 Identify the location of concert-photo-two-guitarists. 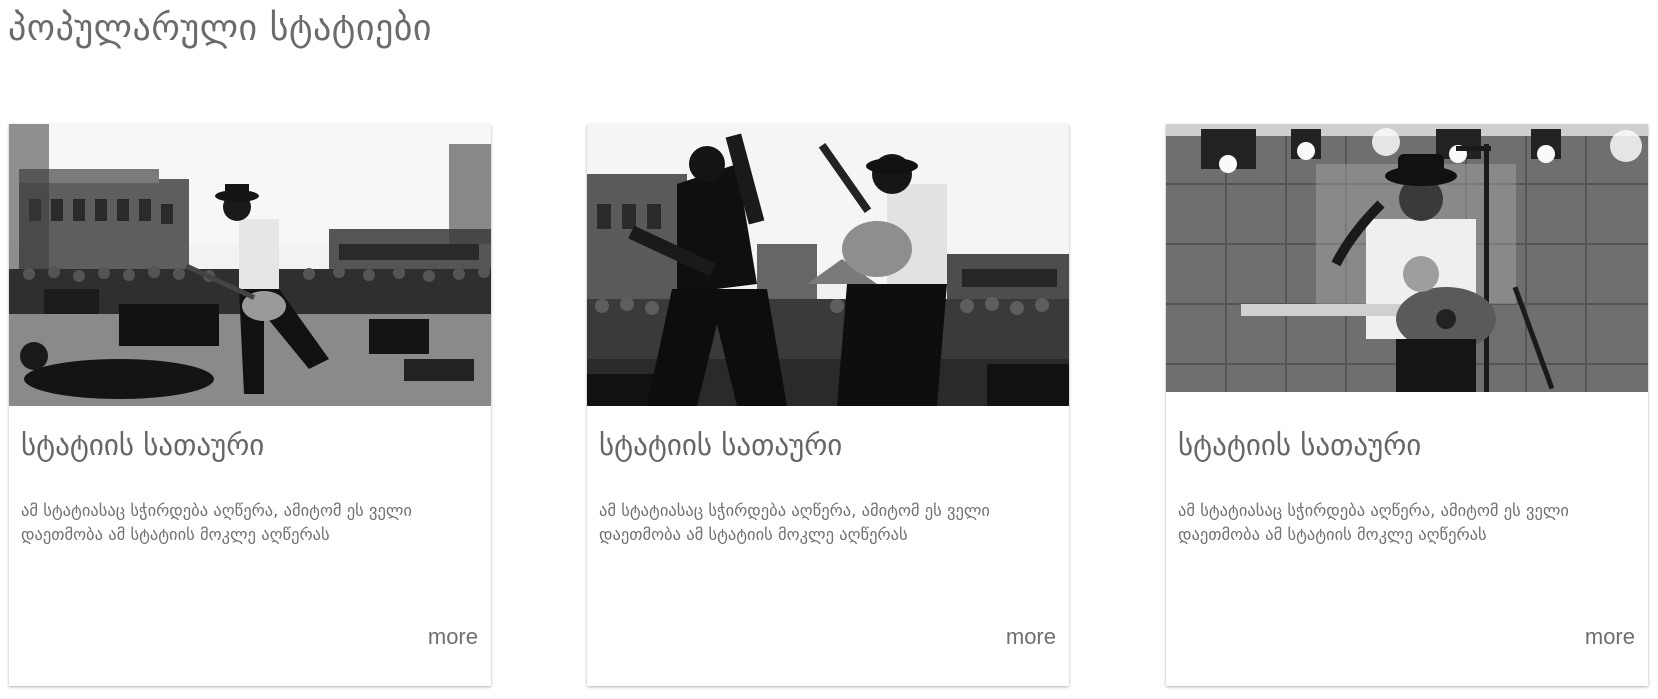
(828, 265).